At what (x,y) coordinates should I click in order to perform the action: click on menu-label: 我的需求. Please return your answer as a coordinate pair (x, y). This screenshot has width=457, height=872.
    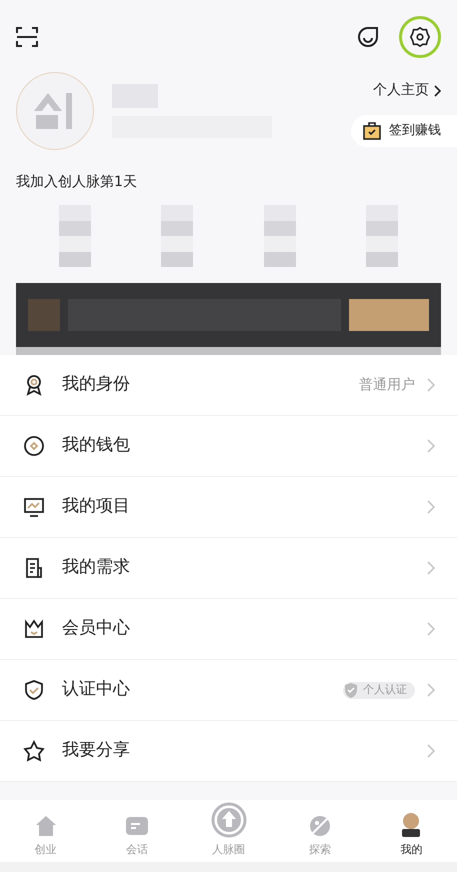
    Looking at the image, I should click on (96, 568).